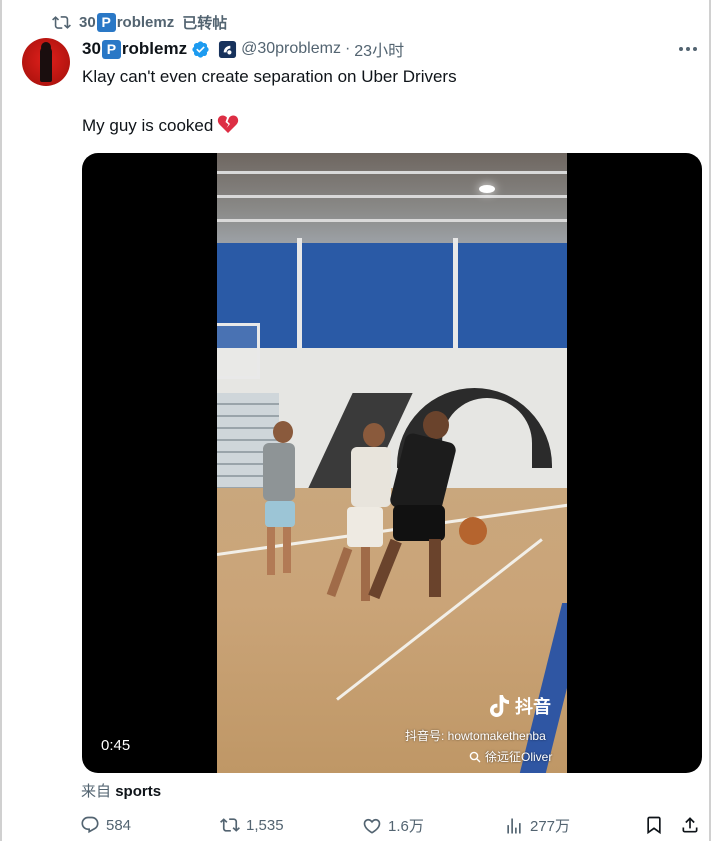  I want to click on author-display-name: 30 Problemz, so click(134, 49).